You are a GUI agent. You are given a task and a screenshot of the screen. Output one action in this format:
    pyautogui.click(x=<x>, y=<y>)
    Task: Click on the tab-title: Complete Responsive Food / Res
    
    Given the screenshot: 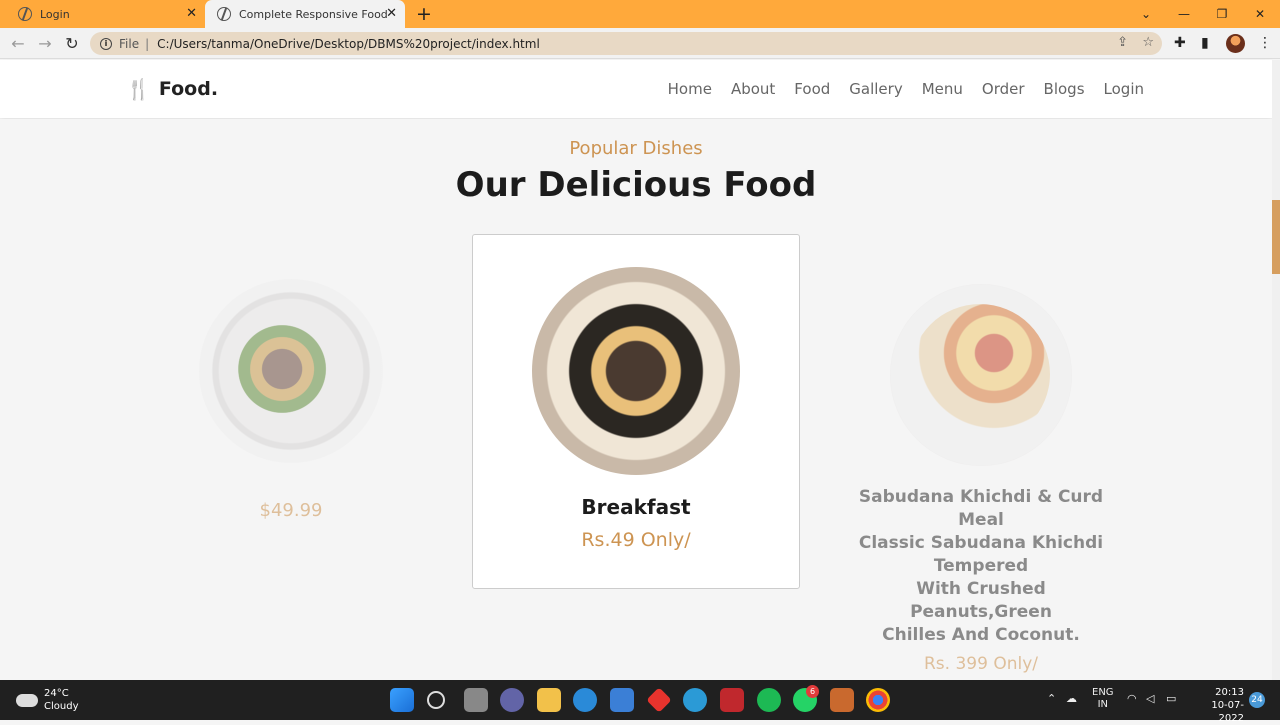 What is the action you would take?
    pyautogui.click(x=314, y=14)
    